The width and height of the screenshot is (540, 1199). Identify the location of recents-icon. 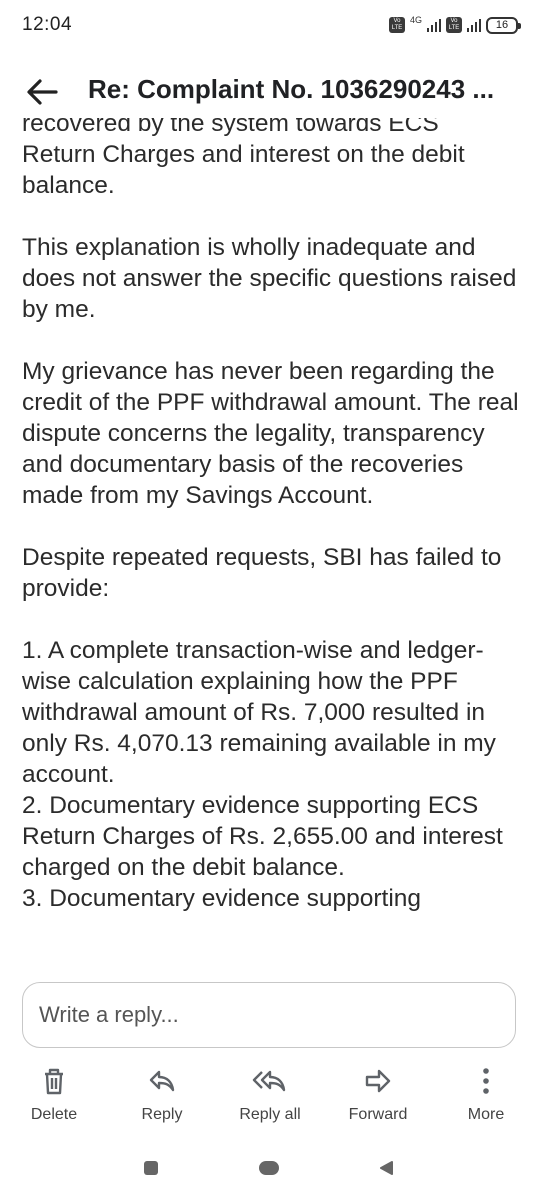
(151, 1168).